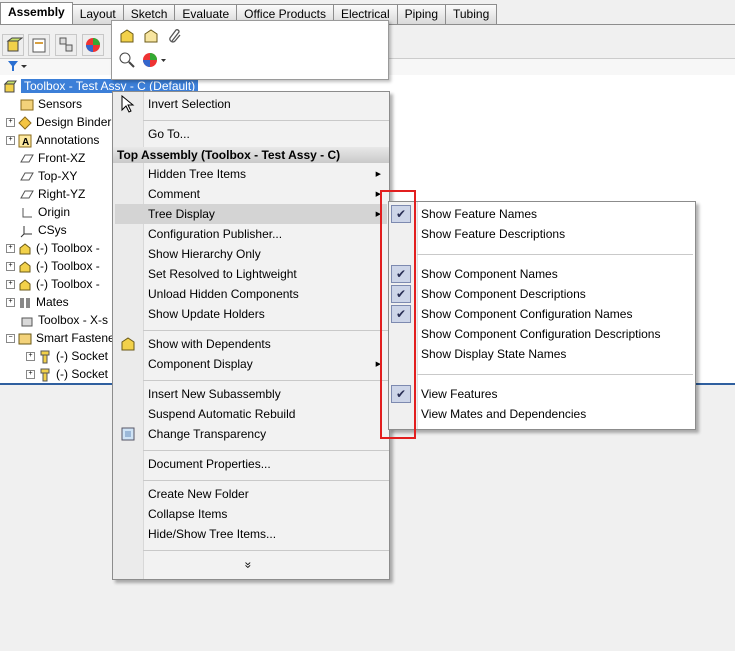  What do you see at coordinates (25, 303) in the screenshot?
I see `mates-icon` at bounding box center [25, 303].